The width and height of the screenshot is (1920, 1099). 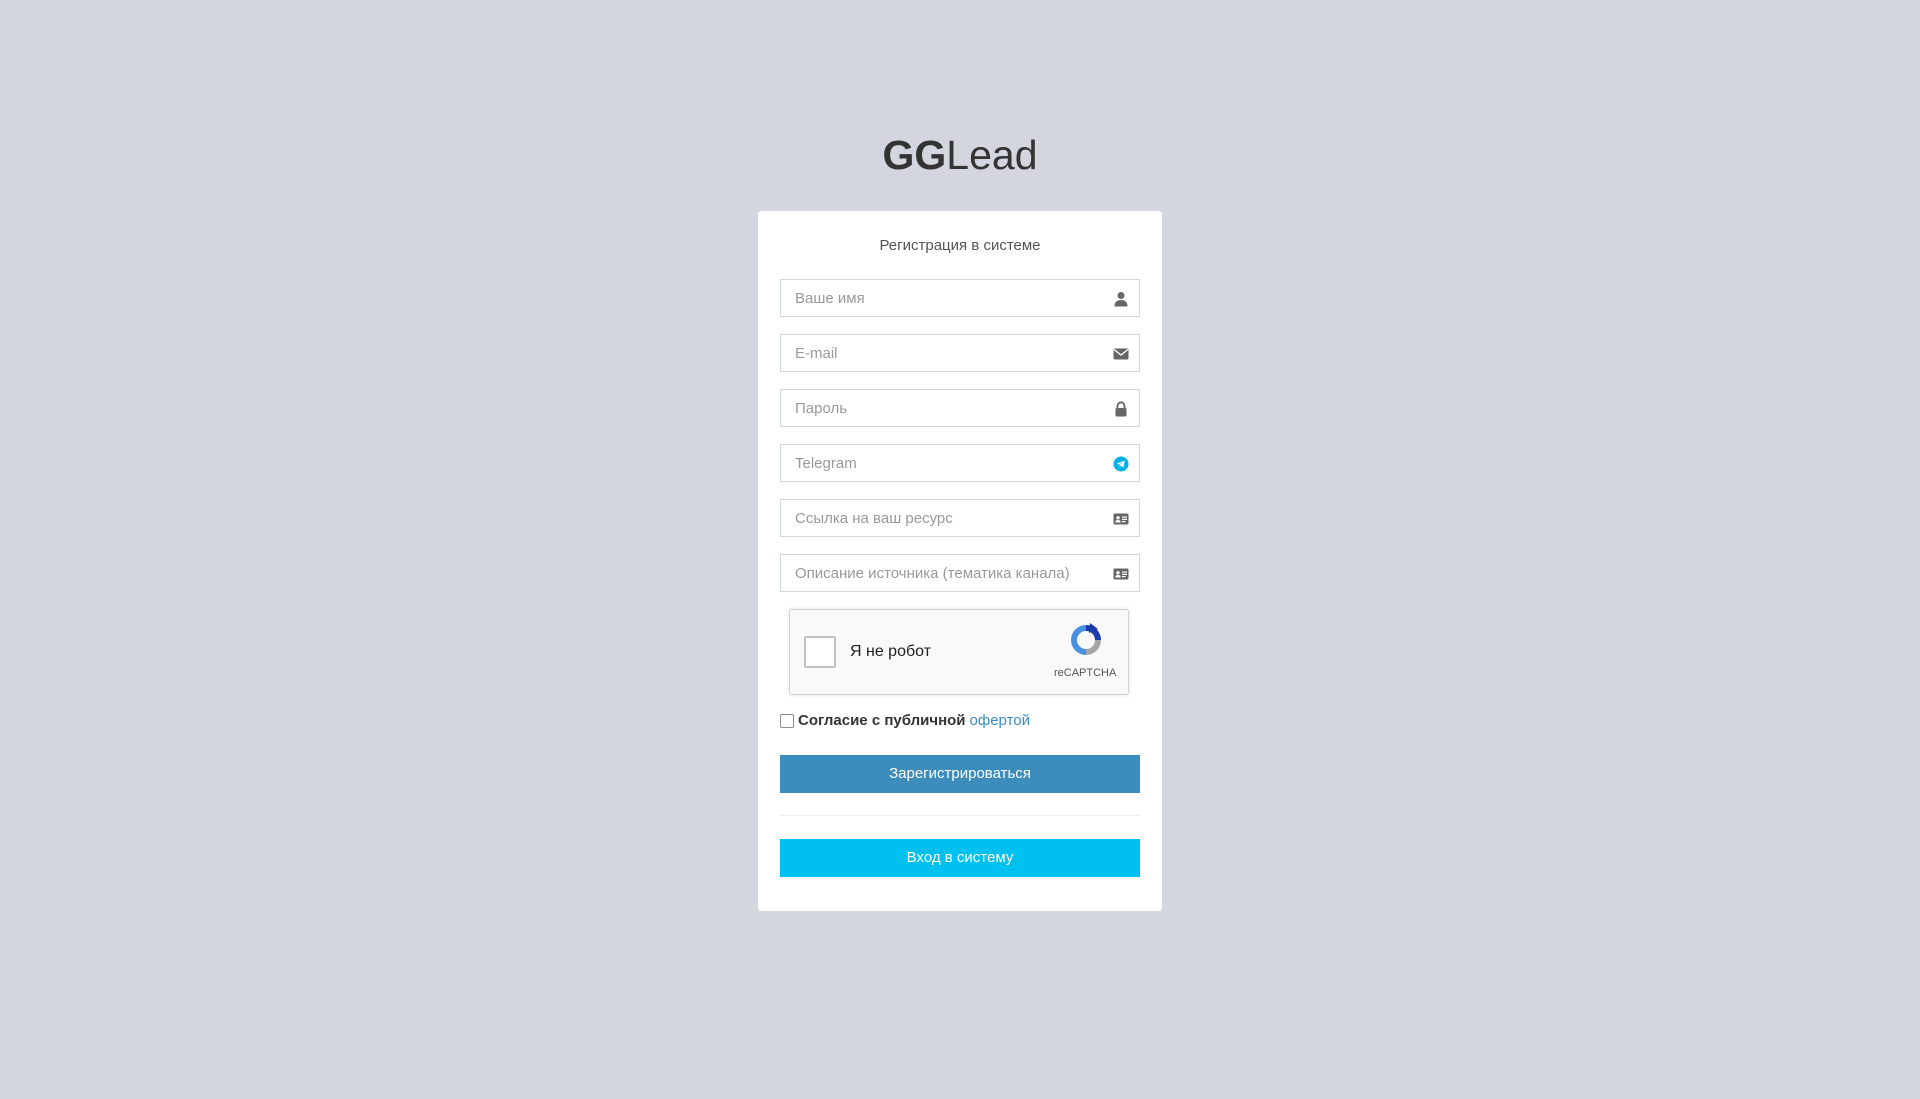 What do you see at coordinates (1086, 639) in the screenshot?
I see `recaptcha-logo-icon` at bounding box center [1086, 639].